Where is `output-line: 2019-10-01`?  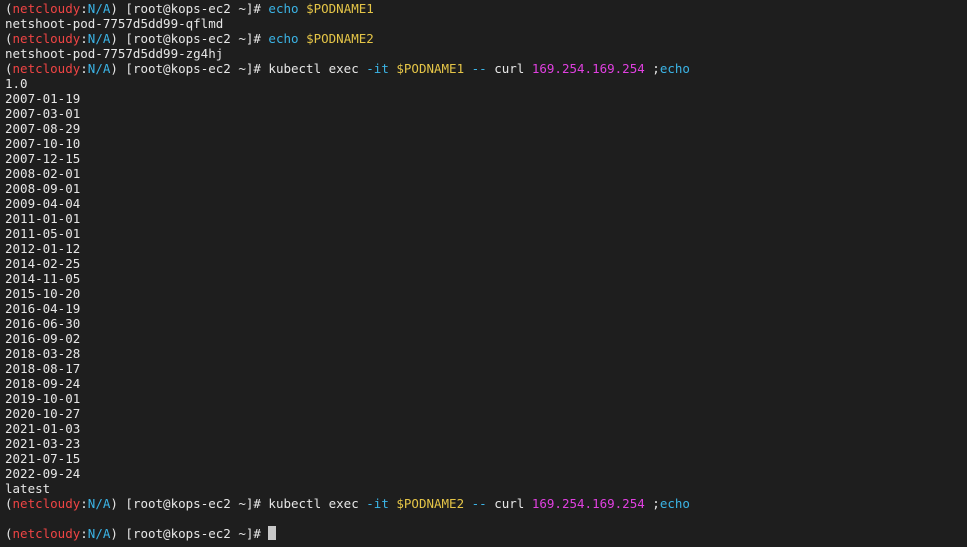
output-line: 2019-10-01 is located at coordinates (43, 398).